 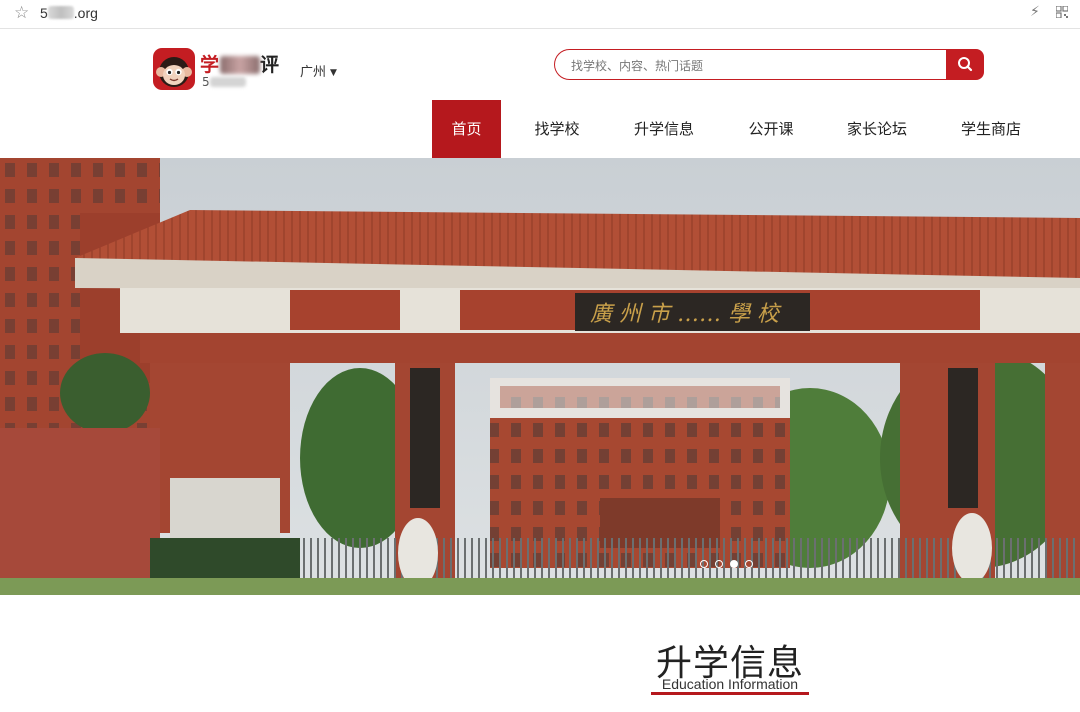 I want to click on search-input, so click(x=751, y=66).